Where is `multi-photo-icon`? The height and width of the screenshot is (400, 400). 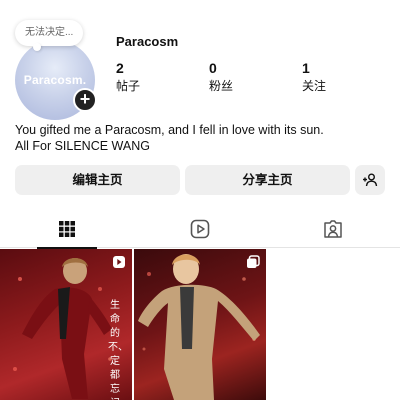
multi-photo-icon is located at coordinates (253, 261).